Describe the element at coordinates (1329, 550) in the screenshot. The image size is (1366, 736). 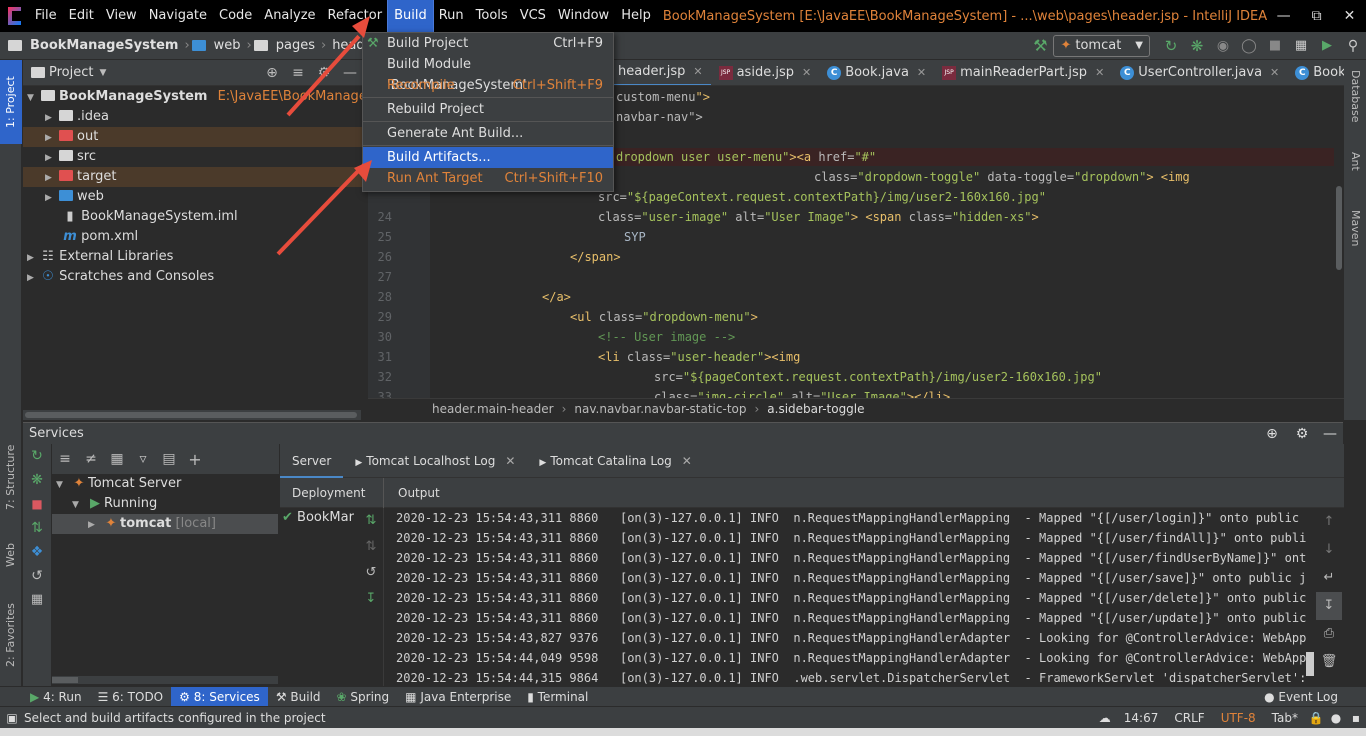
I see `arrow-down-icon: ↓` at that location.